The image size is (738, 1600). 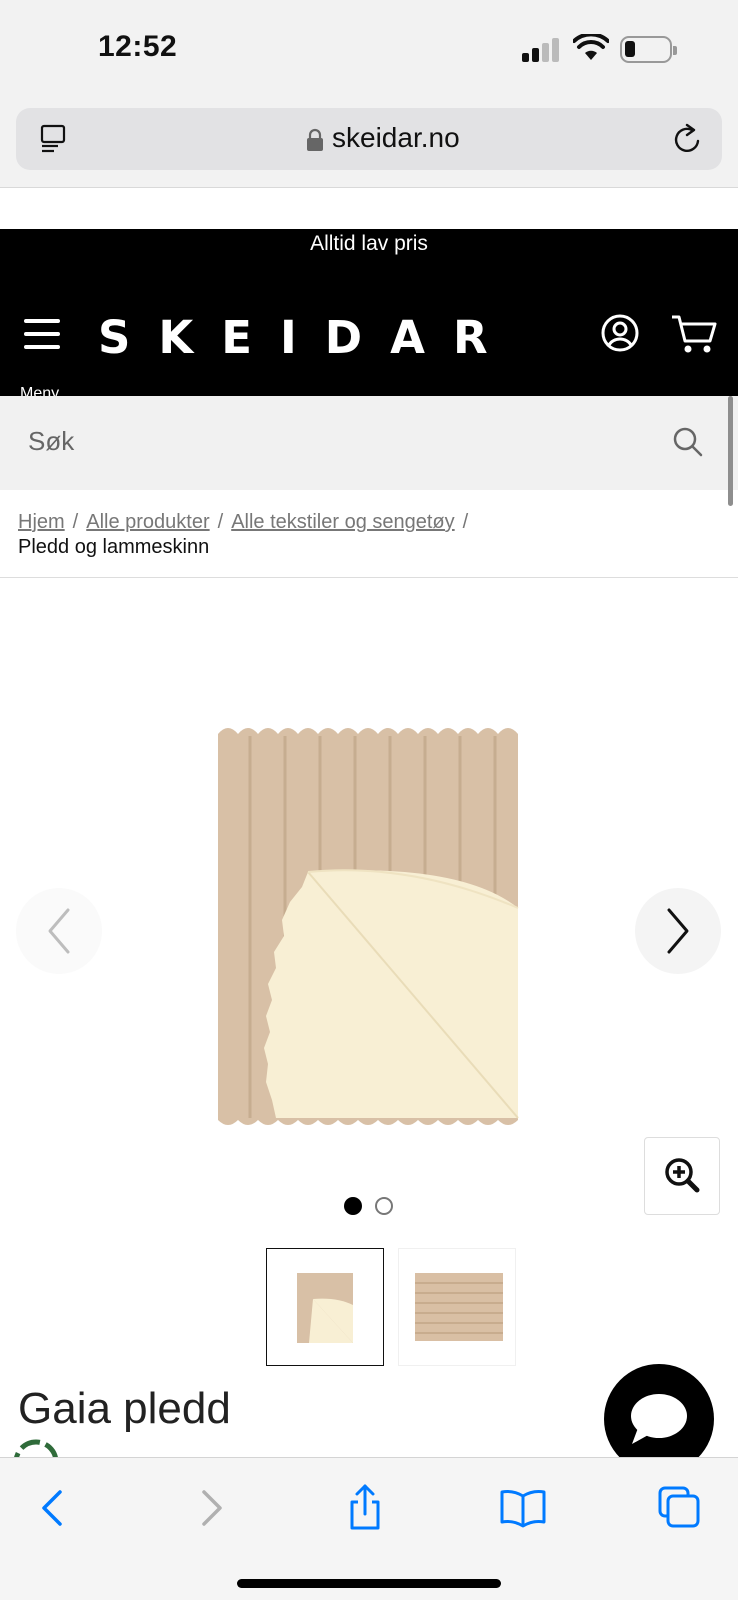 What do you see at coordinates (369, 208) in the screenshot?
I see `page-top-spacer` at bounding box center [369, 208].